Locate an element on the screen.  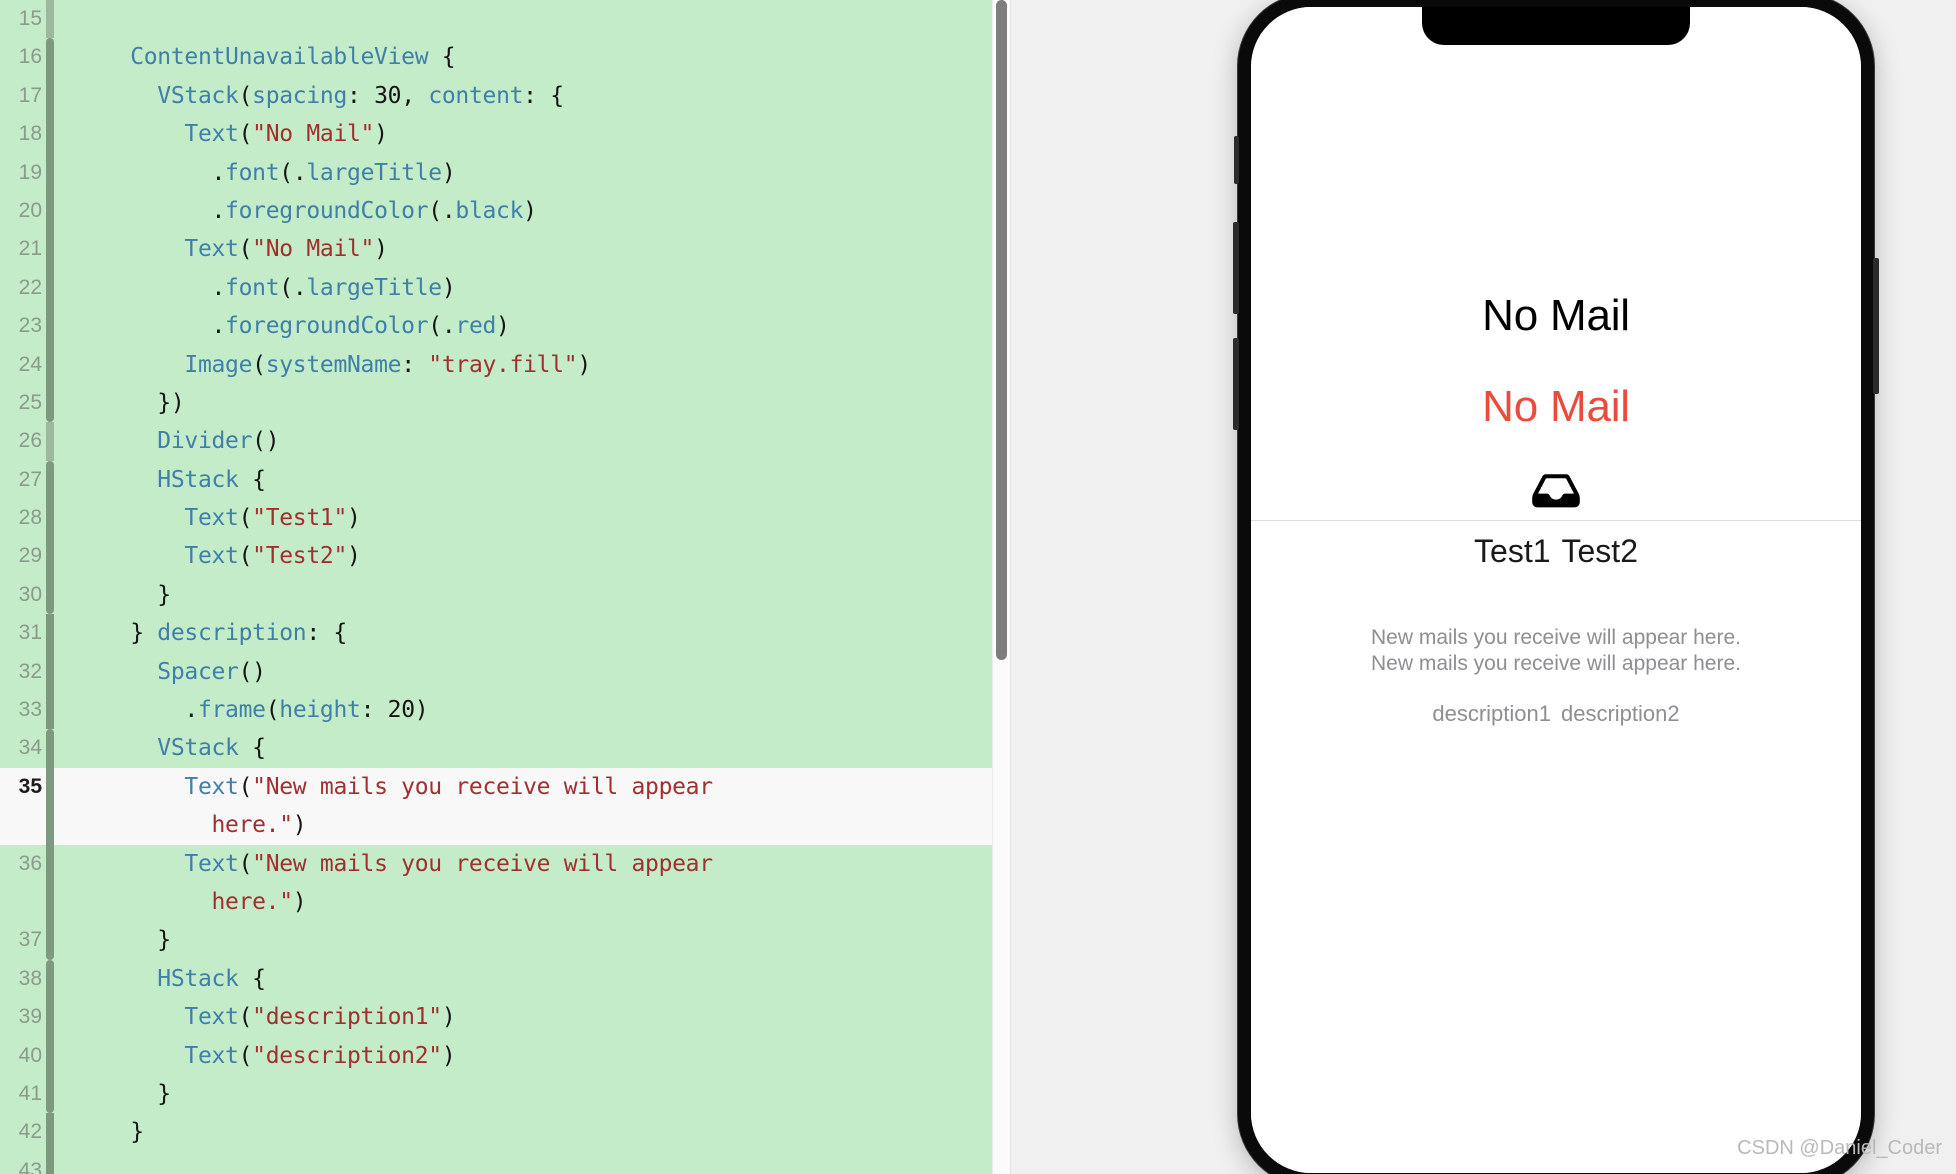
code-text-19: .font(.largeTitle) is located at coordinates (525, 173).